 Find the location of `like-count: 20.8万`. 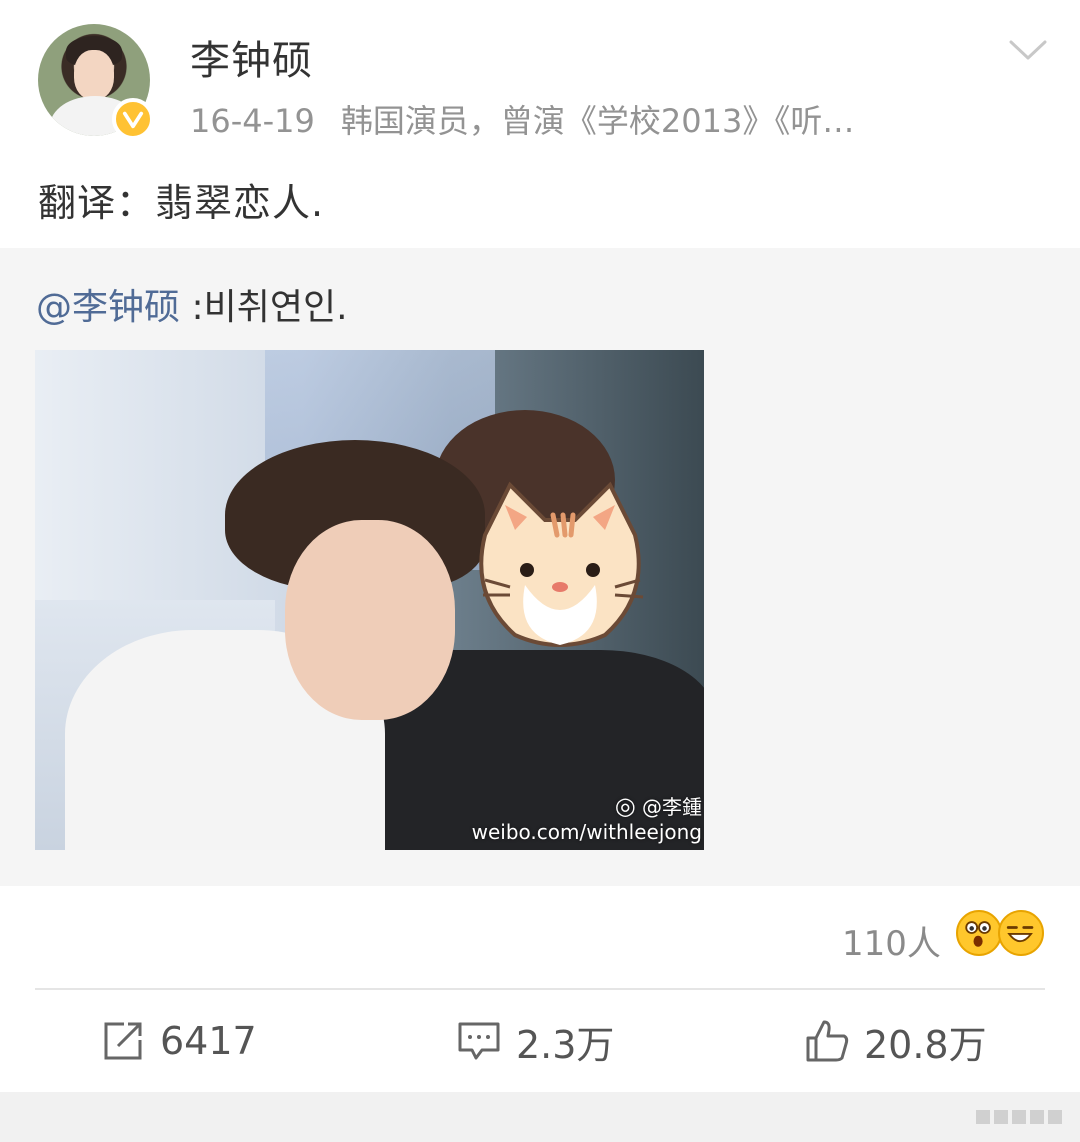

like-count: 20.8万 is located at coordinates (925, 1044).